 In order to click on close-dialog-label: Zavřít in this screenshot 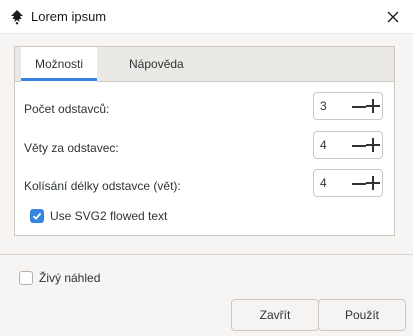, I will do `click(275, 315)`.